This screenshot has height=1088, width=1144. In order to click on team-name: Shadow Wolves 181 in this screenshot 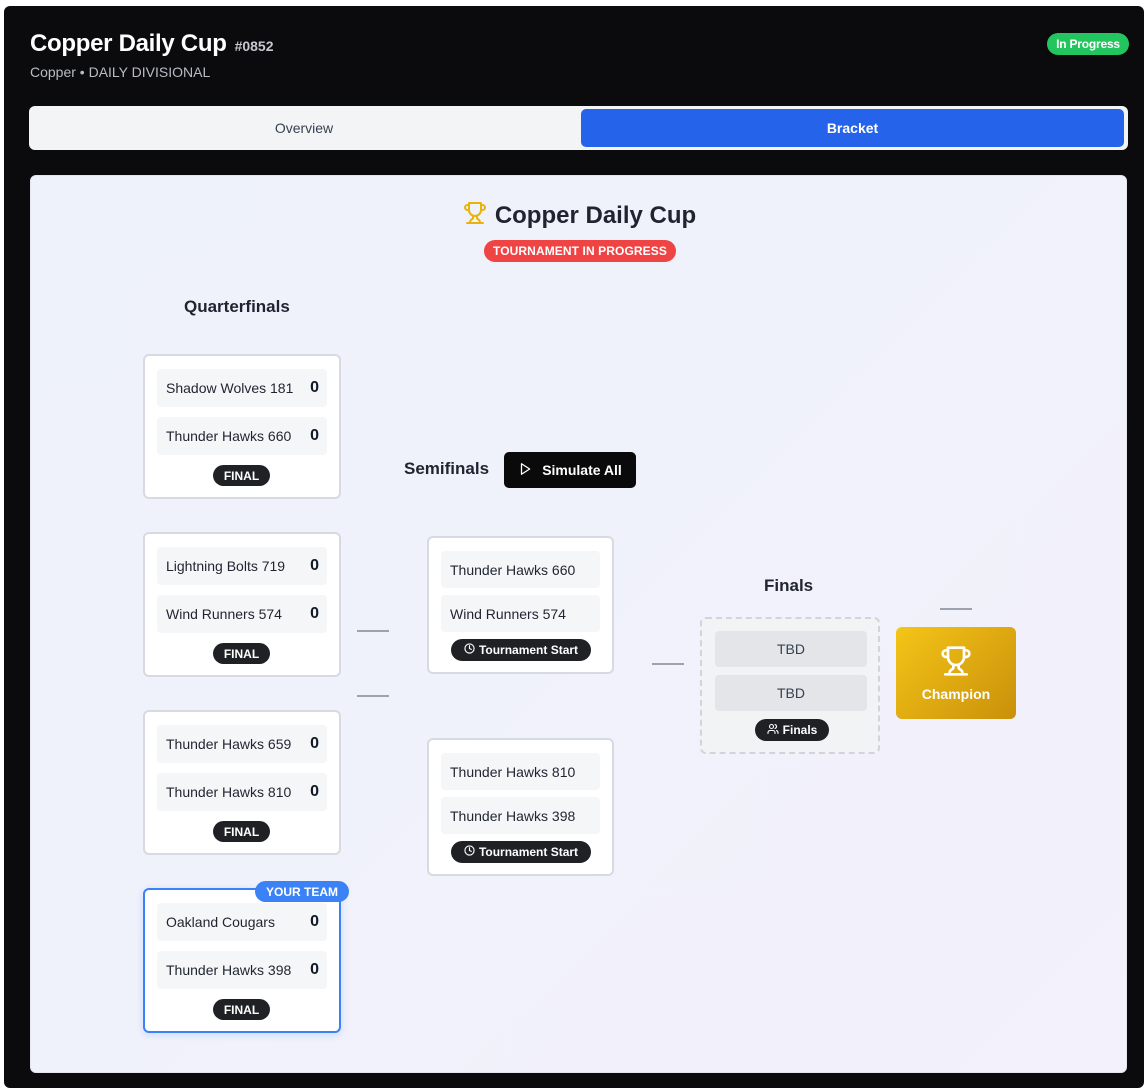, I will do `click(230, 388)`.